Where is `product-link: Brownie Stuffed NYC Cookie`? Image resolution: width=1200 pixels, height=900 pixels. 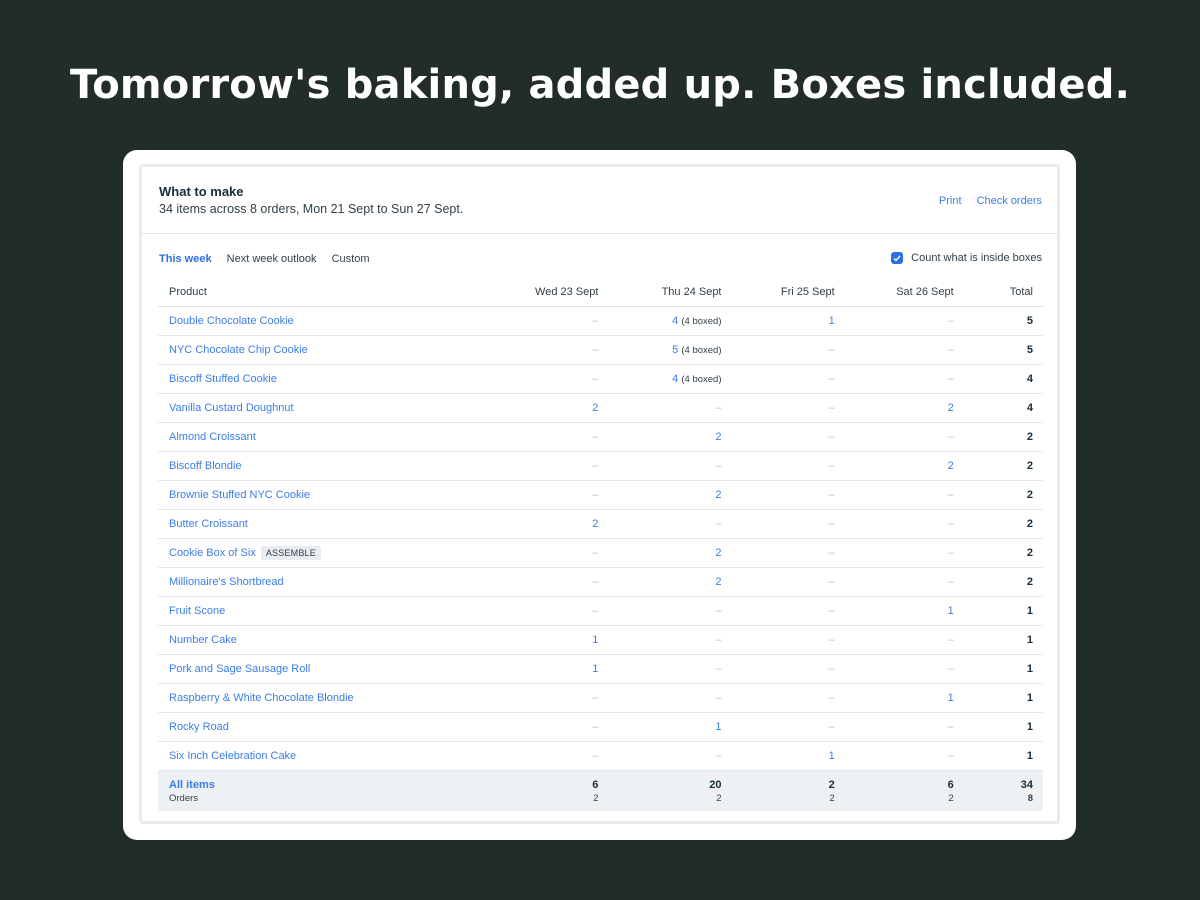 product-link: Brownie Stuffed NYC Cookie is located at coordinates (239, 495).